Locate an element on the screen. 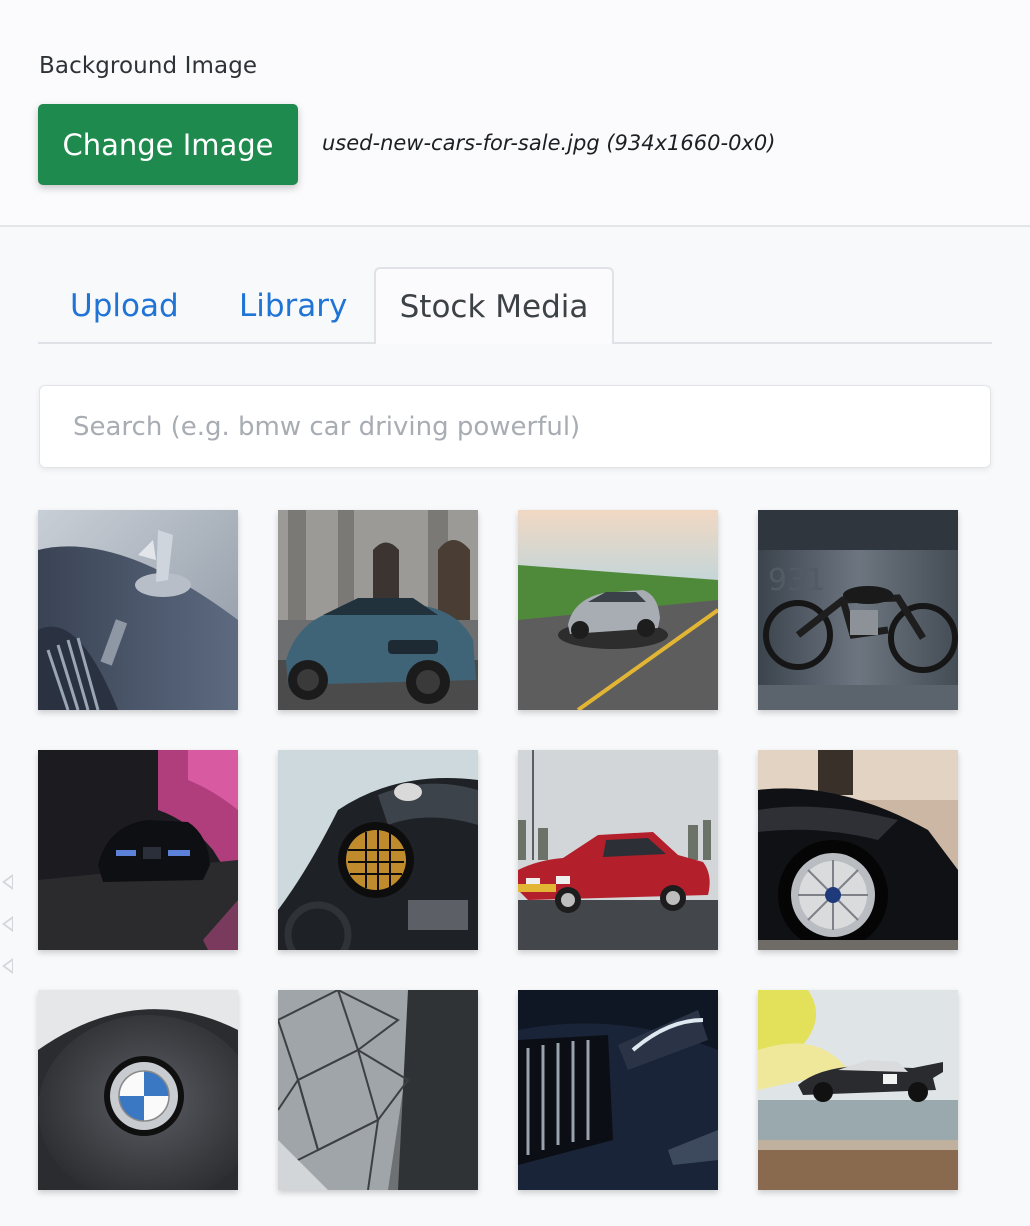 This screenshot has width=1030, height=1226. silver-bmw-road-image is located at coordinates (618, 610).